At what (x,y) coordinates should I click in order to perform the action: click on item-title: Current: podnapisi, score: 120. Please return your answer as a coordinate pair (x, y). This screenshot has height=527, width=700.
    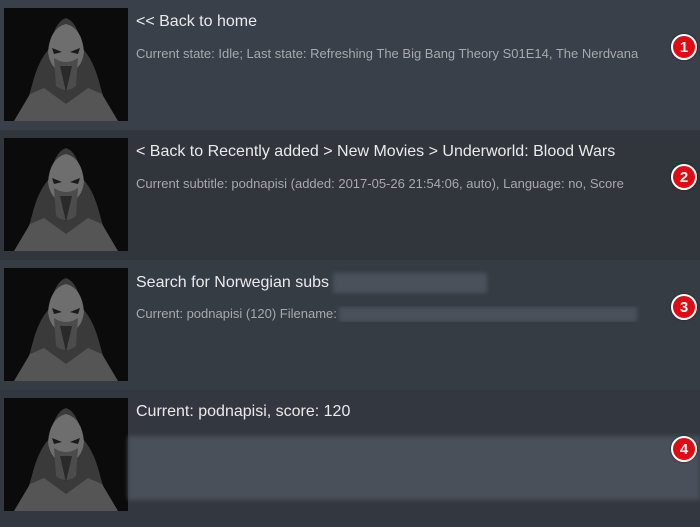
    Looking at the image, I should click on (243, 411).